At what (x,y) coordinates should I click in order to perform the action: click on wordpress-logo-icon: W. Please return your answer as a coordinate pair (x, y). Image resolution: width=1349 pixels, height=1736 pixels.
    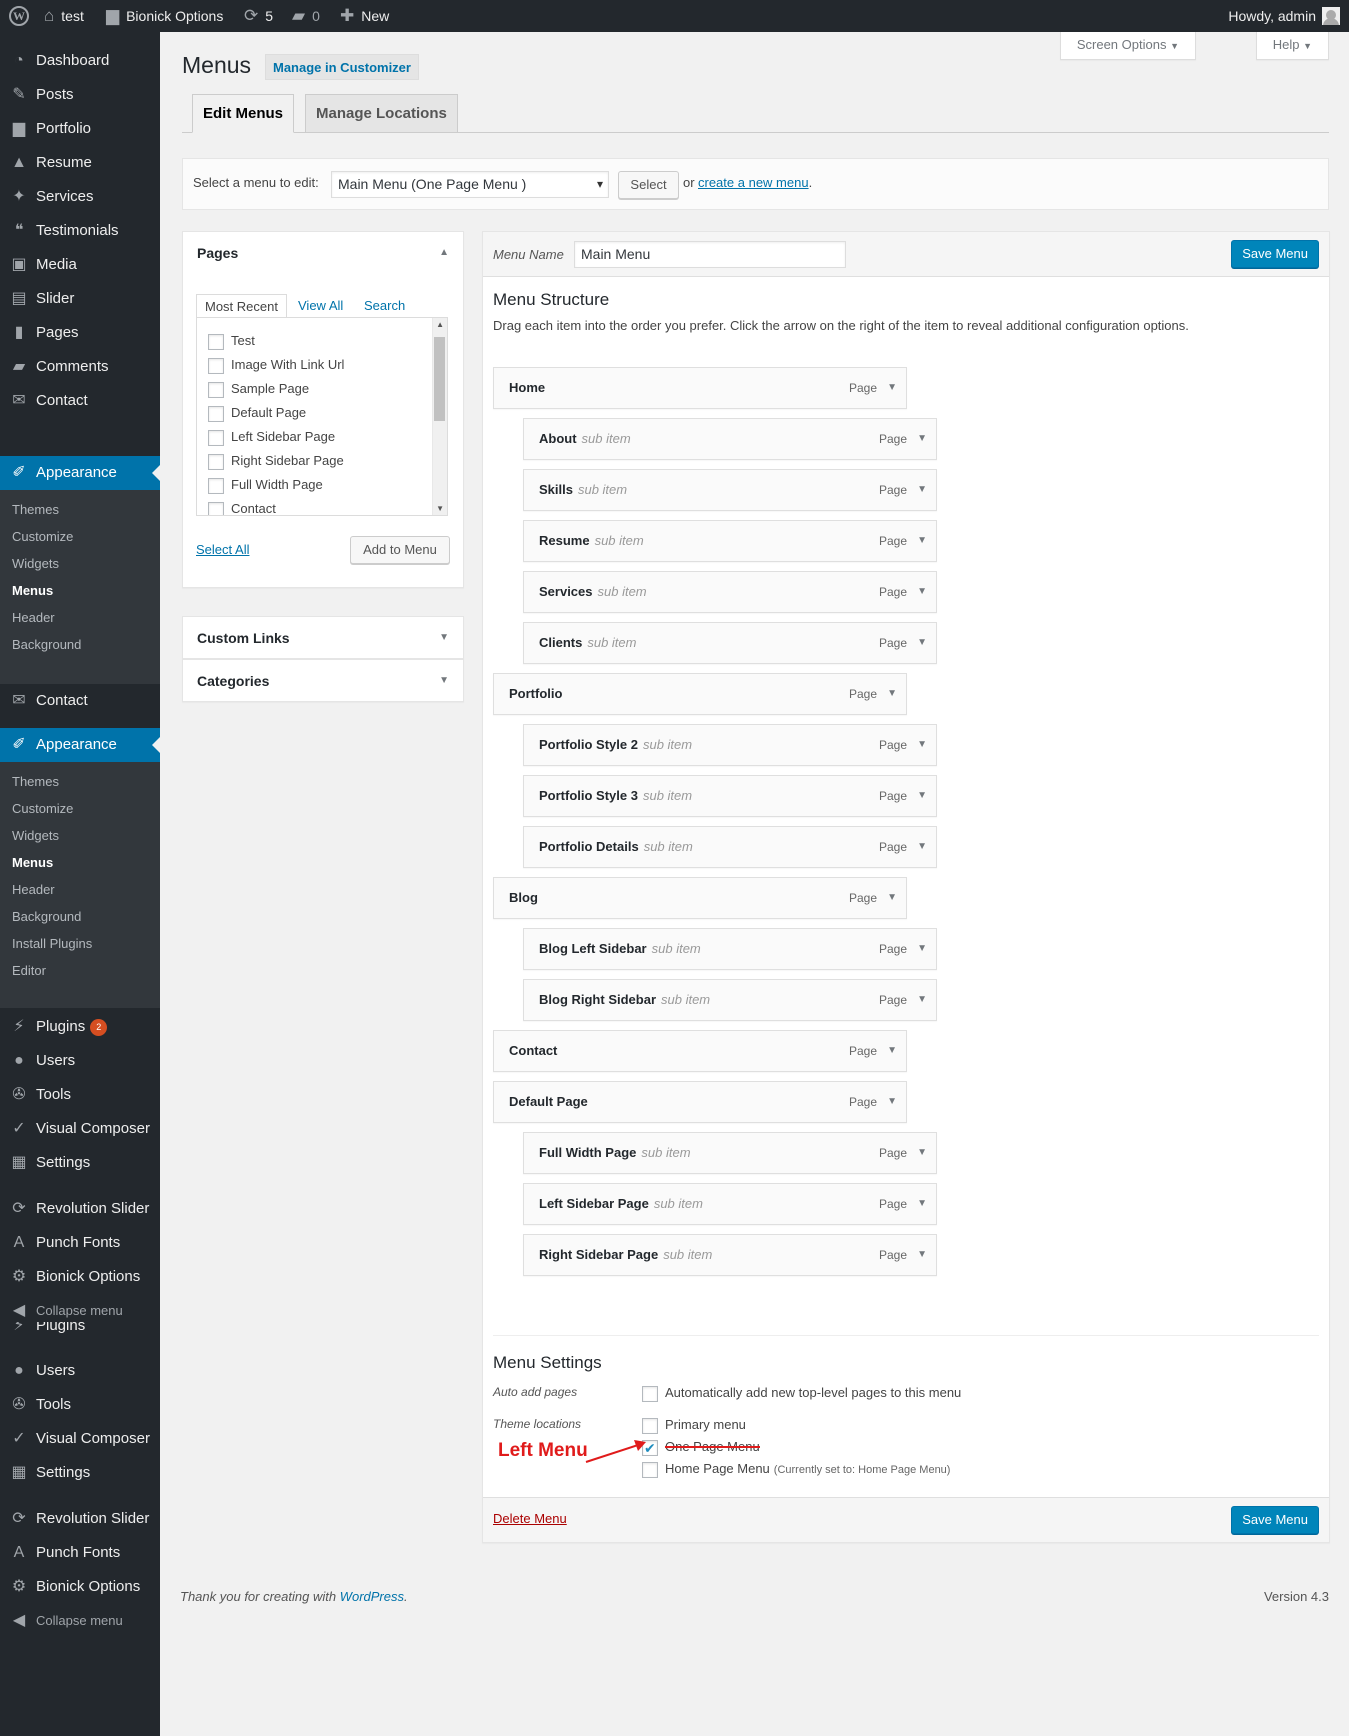
    Looking at the image, I should click on (19, 16).